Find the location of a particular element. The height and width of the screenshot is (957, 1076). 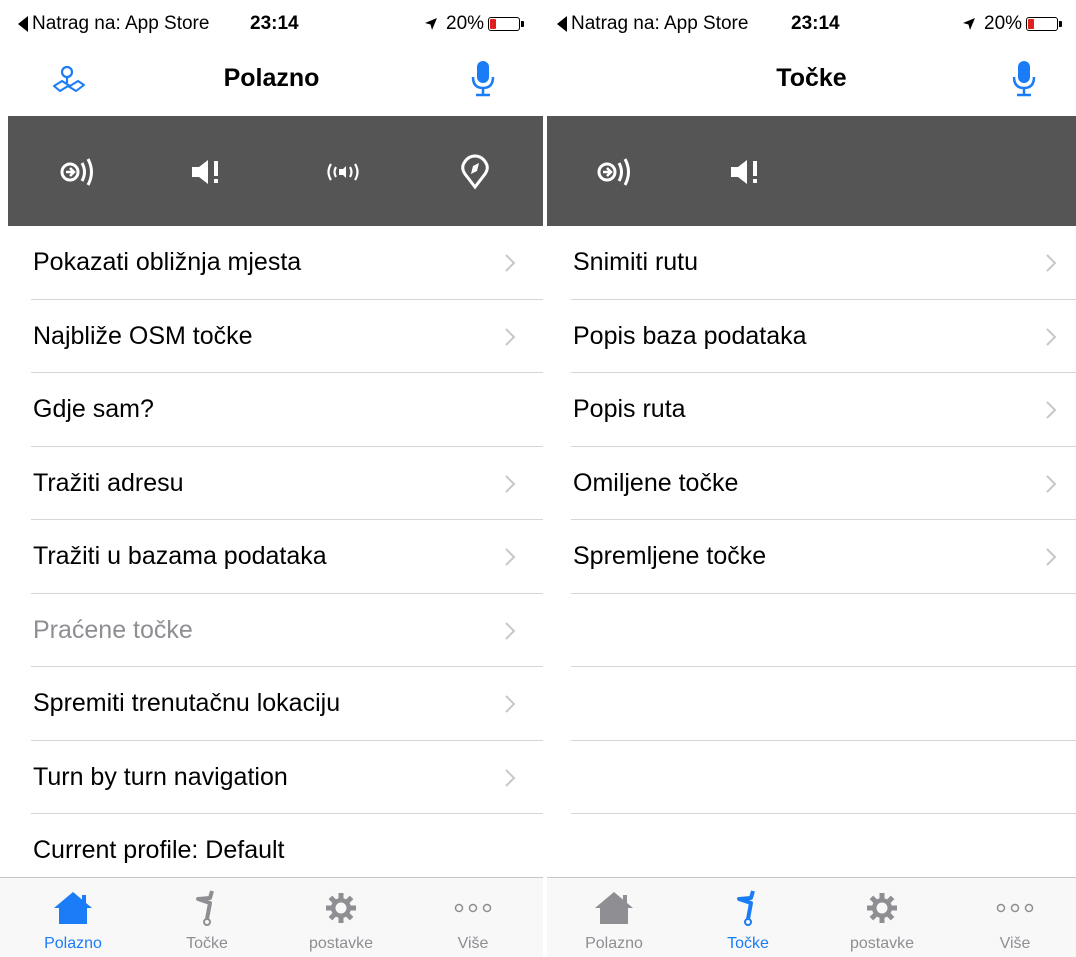

menu-item-nearby-places: Pokazati obližnja mjesta is located at coordinates (271, 263).